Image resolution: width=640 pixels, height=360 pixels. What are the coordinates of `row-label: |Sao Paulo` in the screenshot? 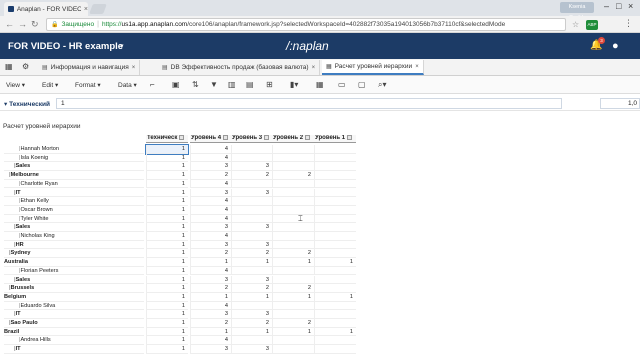 It's located at (74, 323).